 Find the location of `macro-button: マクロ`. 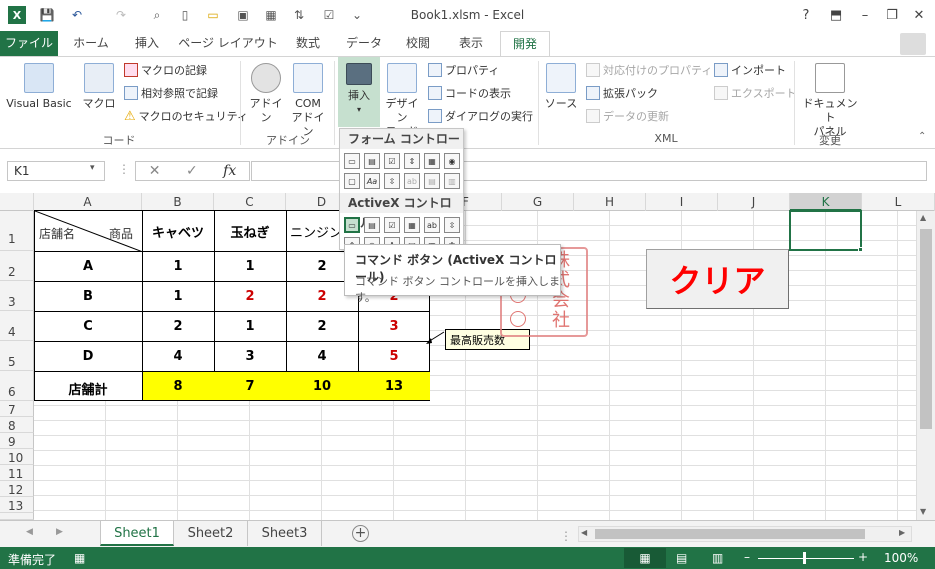

macro-button: マクロ is located at coordinates (99, 87).